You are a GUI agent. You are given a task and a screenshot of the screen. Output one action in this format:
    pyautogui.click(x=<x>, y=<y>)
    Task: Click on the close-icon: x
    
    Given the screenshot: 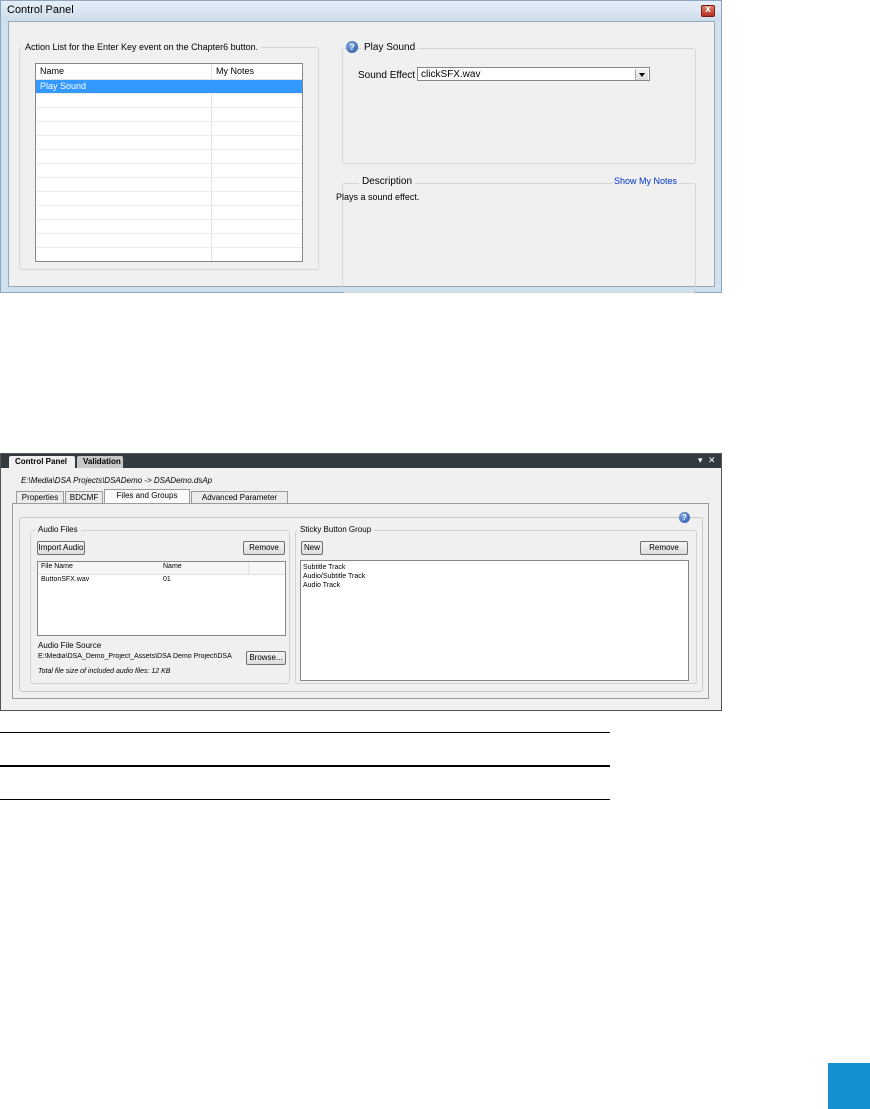 What is the action you would take?
    pyautogui.click(x=708, y=9)
    